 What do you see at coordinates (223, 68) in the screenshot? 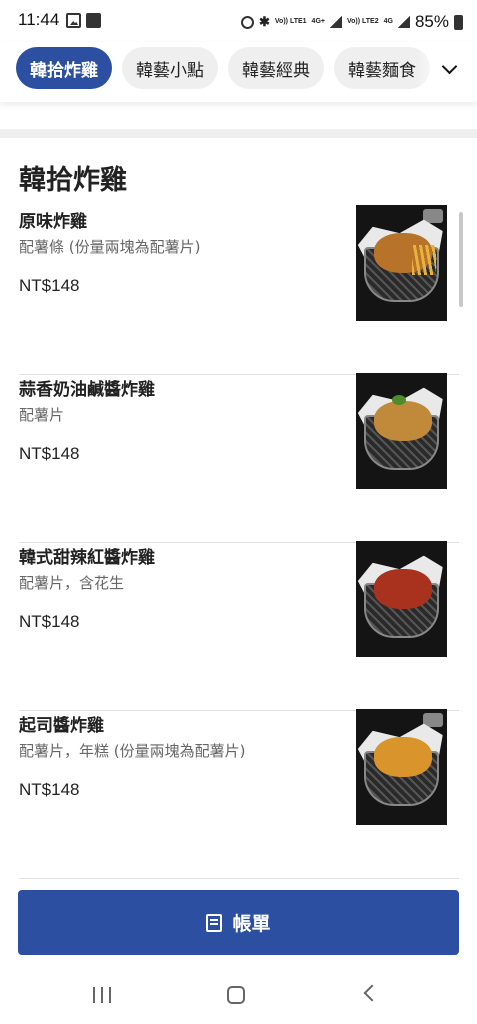
I see `category-tabs: 韓拾炸雞 韓藝小點 韓藝經典 韓藝麵食` at bounding box center [223, 68].